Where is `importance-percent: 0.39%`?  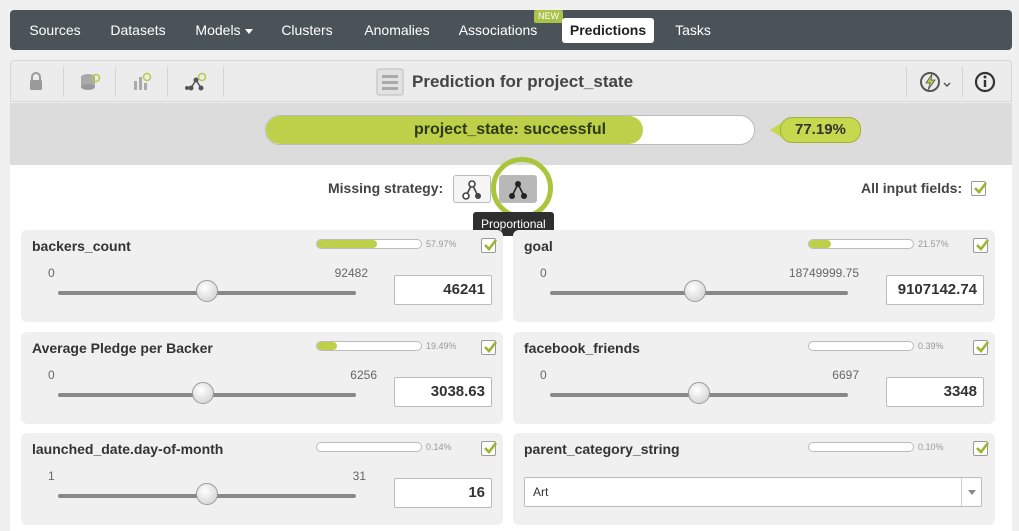
importance-percent: 0.39% is located at coordinates (931, 346).